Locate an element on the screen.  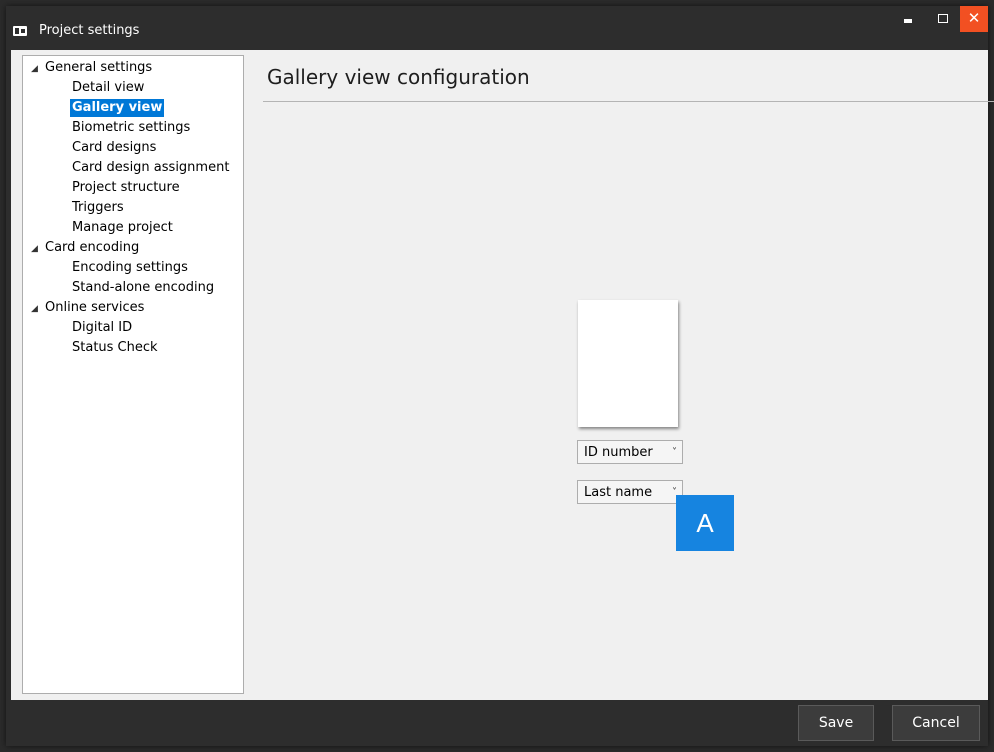
minimize-icon is located at coordinates (908, 21).